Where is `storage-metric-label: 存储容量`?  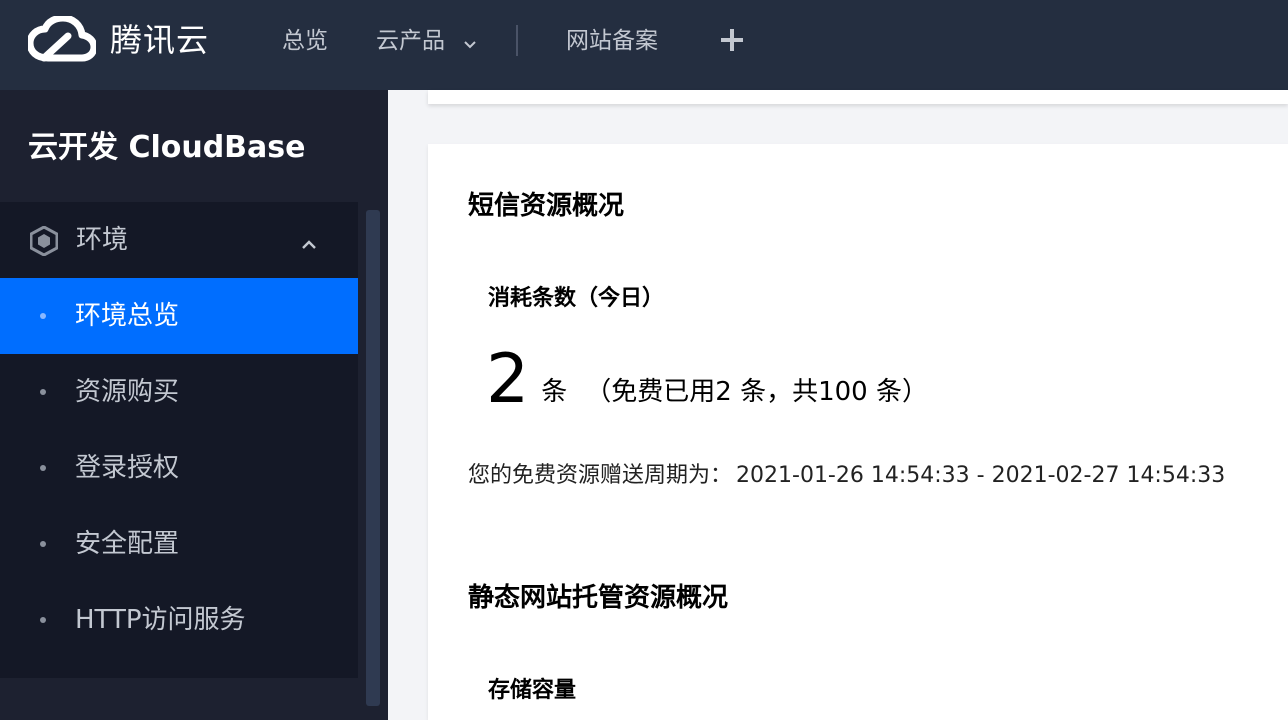
storage-metric-label: 存储容量 is located at coordinates (532, 690).